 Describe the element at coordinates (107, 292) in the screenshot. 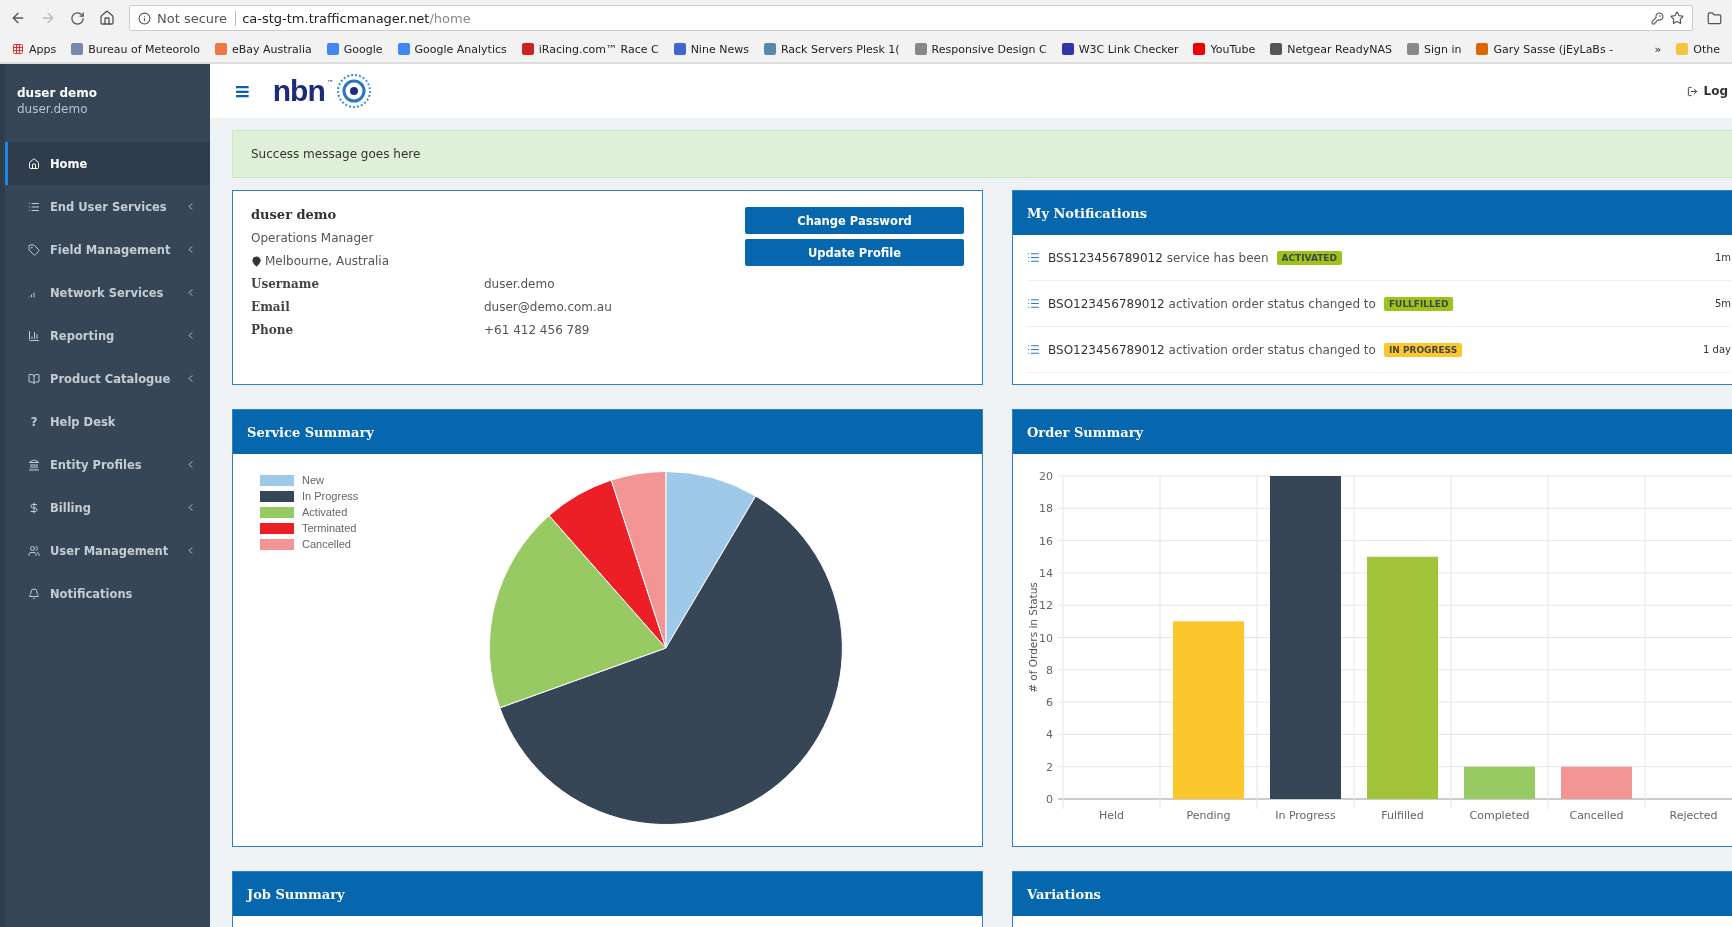

I see `sidebar-item: Network Services` at that location.